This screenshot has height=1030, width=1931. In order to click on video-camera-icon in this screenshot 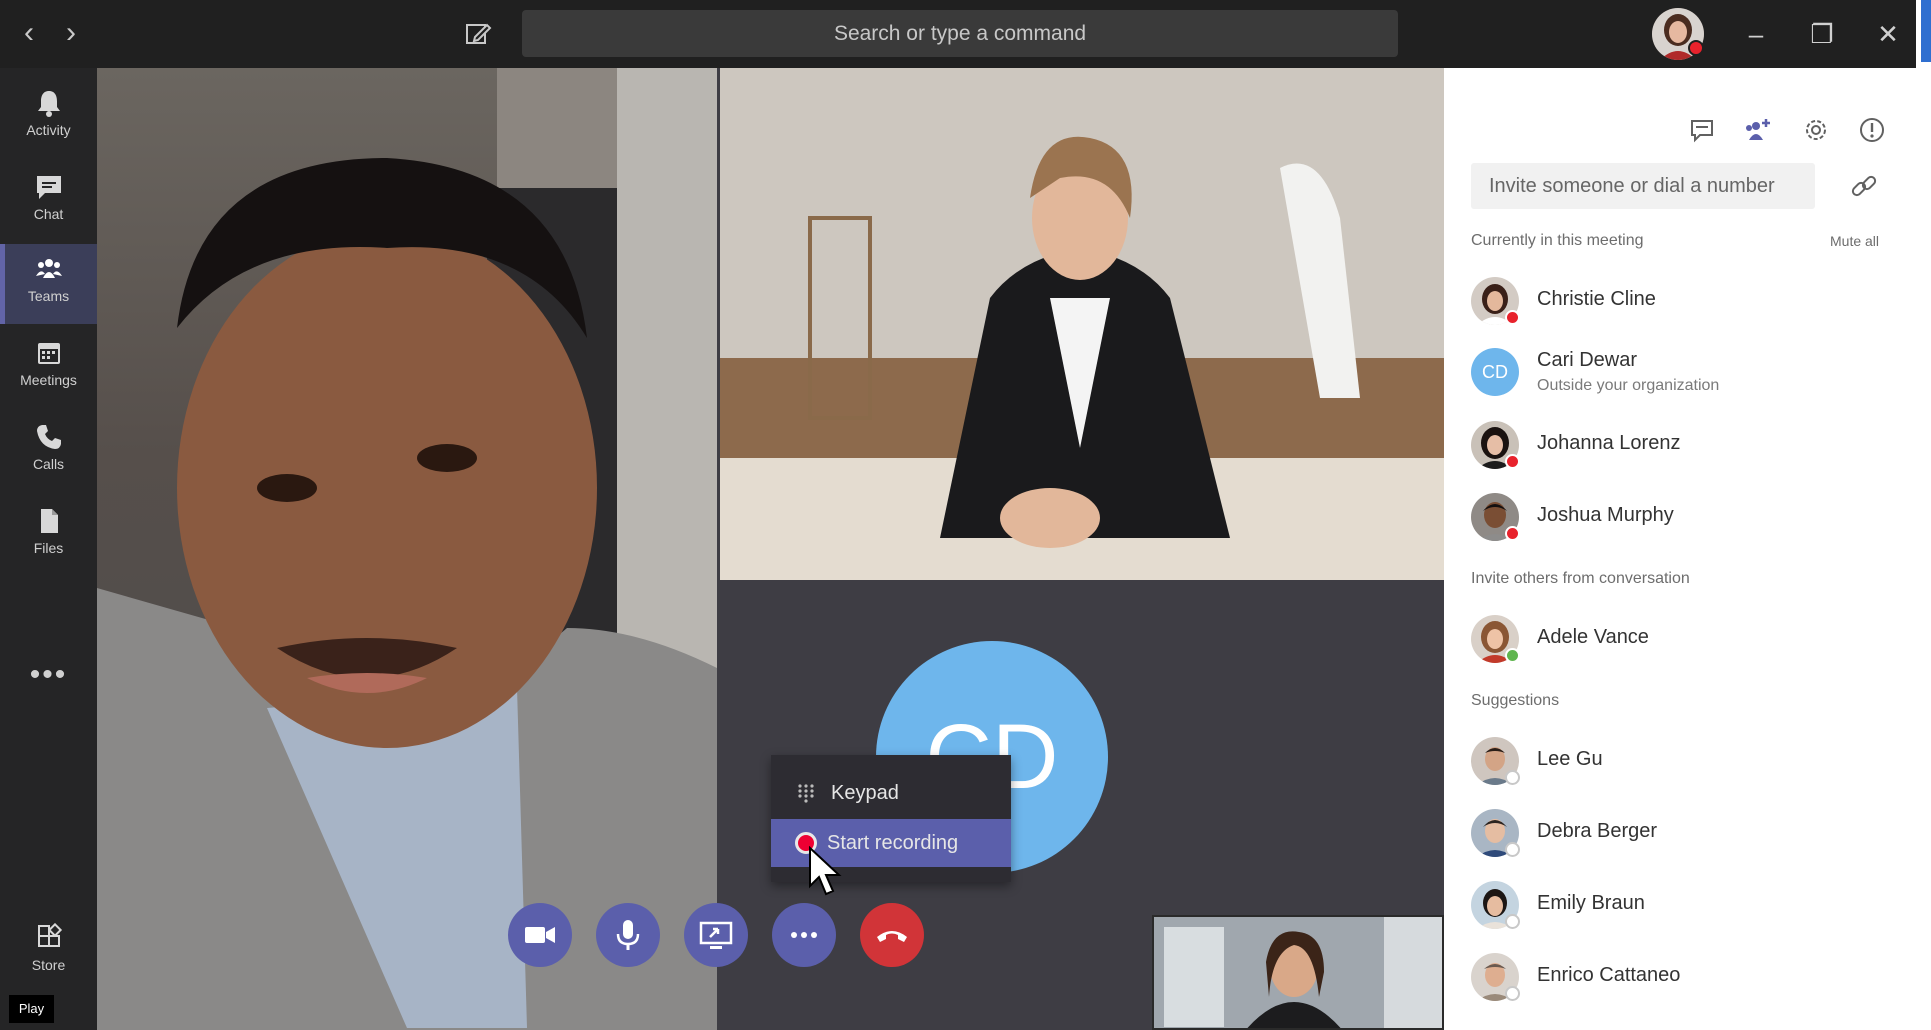, I will do `click(540, 935)`.